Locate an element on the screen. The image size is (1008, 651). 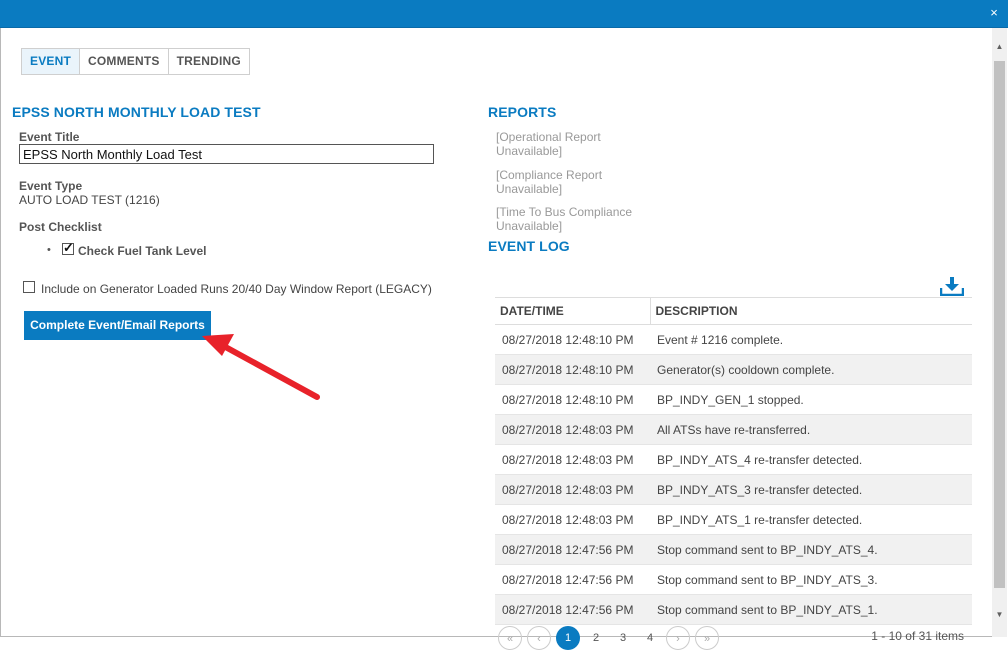
row-description: BP_INDY_ATS_1 re-transfer detected. is located at coordinates (811, 519).